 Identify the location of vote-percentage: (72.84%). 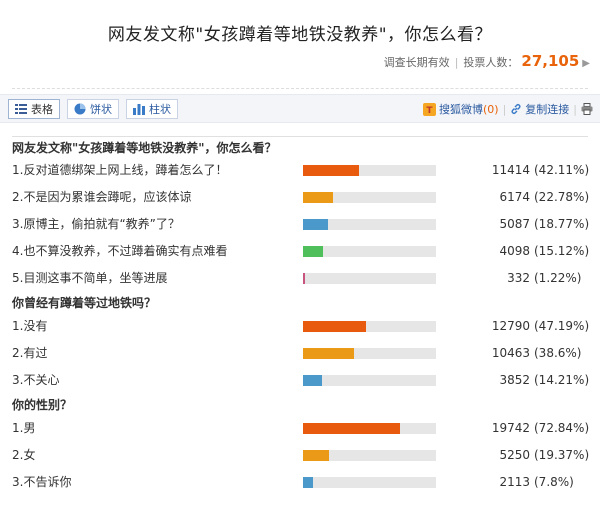
(562, 428).